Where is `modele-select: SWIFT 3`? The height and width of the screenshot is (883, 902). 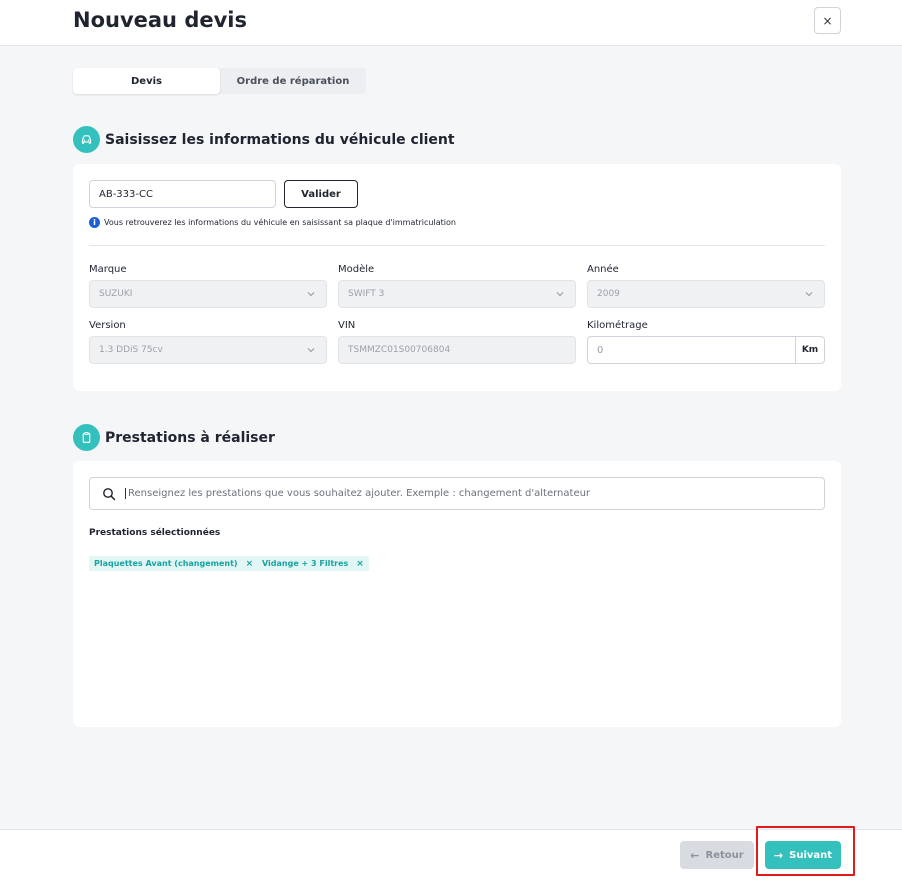
modele-select: SWIFT 3 is located at coordinates (457, 294).